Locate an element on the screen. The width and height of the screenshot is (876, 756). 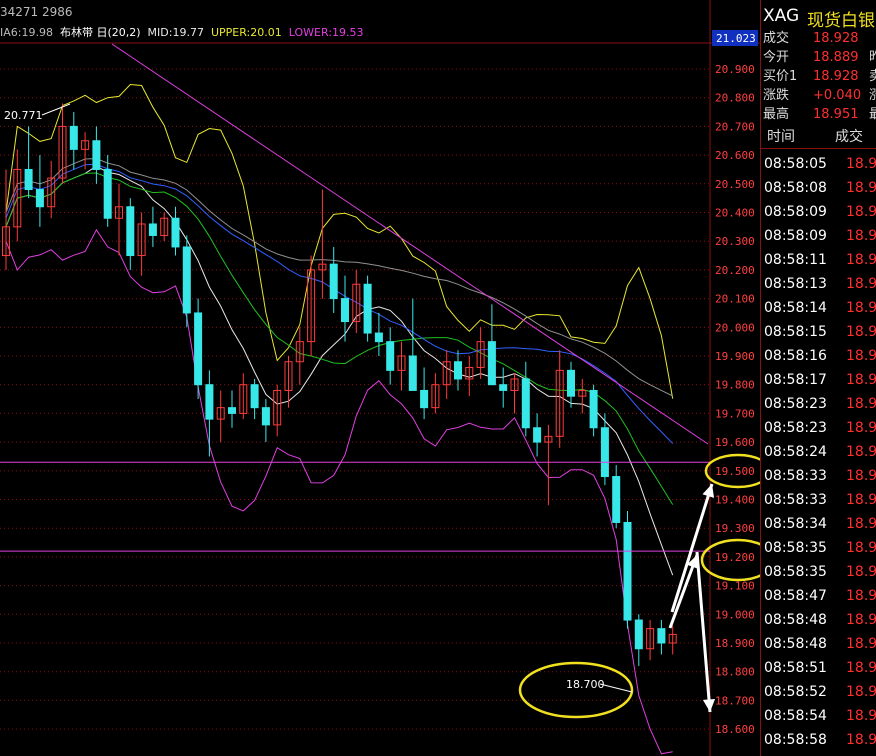
price-tick-label: 19.900 is located at coordinates (735, 356).